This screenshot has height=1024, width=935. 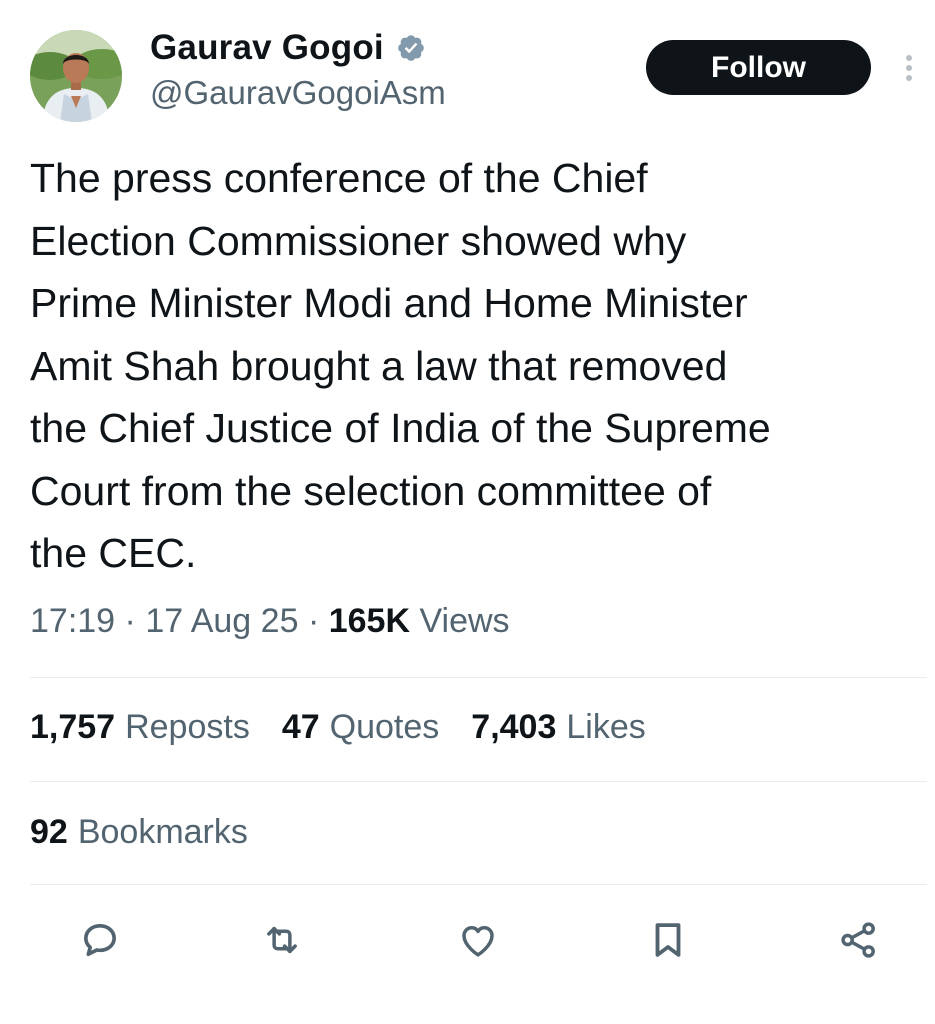 What do you see at coordinates (73, 727) in the screenshot?
I see `reposts-count: 1,757` at bounding box center [73, 727].